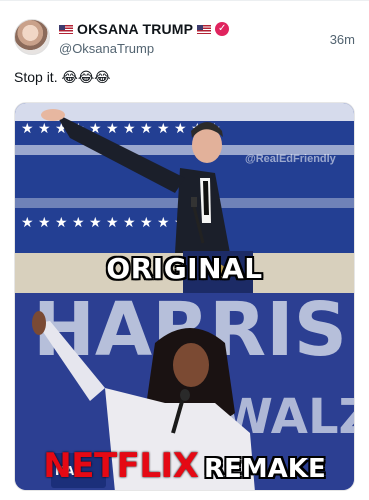  What do you see at coordinates (106, 48) in the screenshot?
I see `handle: @OksanaTrump` at bounding box center [106, 48].